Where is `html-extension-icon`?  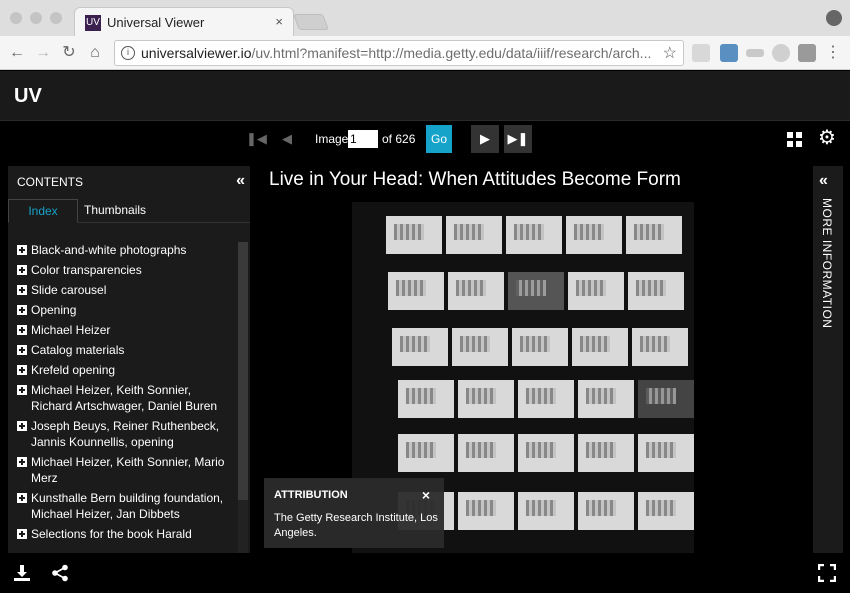 html-extension-icon is located at coordinates (755, 53).